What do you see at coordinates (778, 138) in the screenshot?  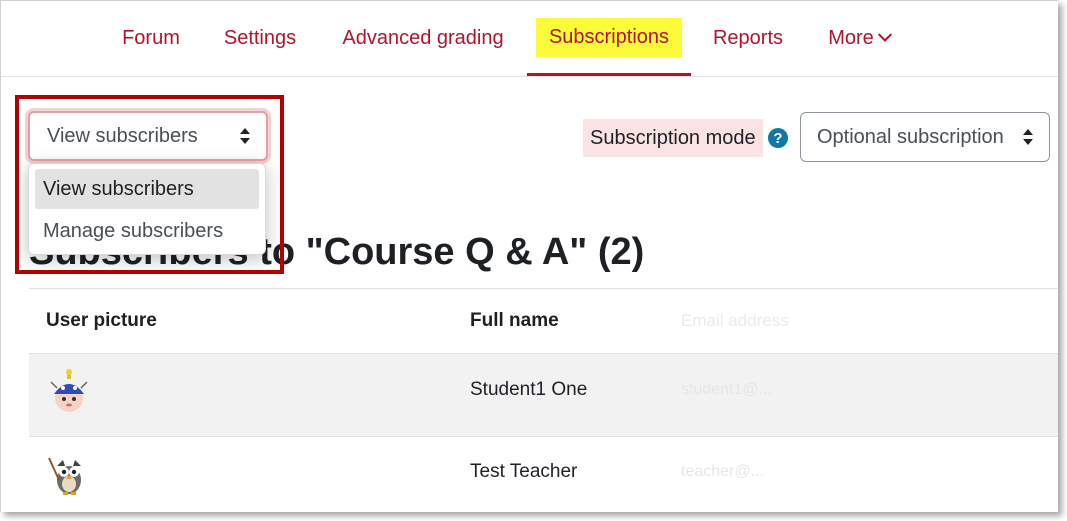 I see `help-icon: ?` at bounding box center [778, 138].